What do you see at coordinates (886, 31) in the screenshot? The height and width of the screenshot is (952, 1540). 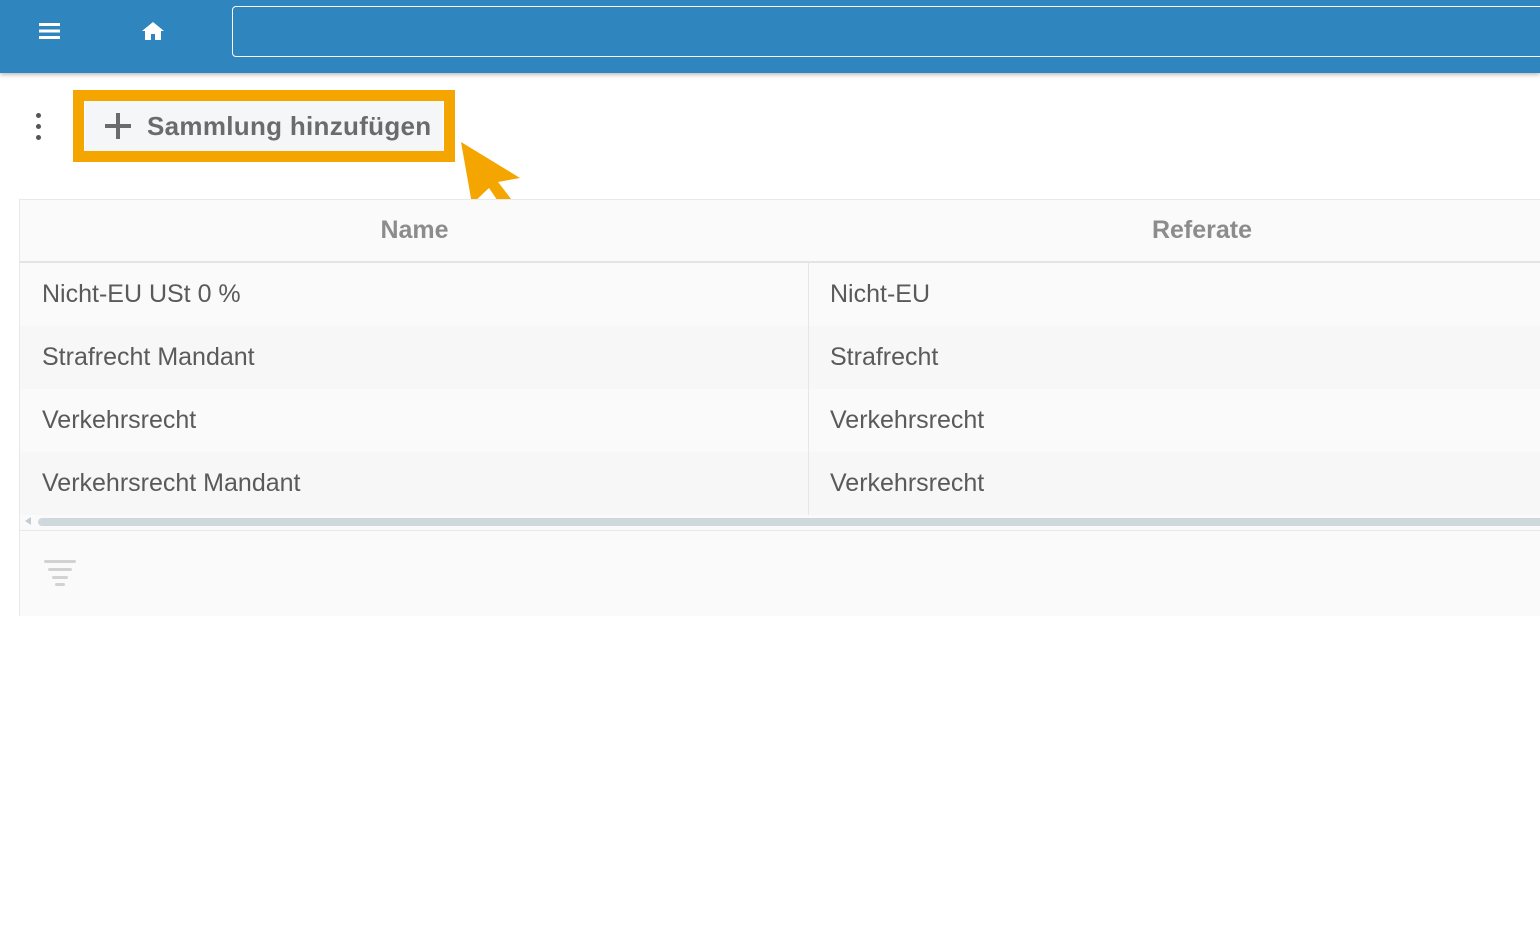 I see `search-input` at bounding box center [886, 31].